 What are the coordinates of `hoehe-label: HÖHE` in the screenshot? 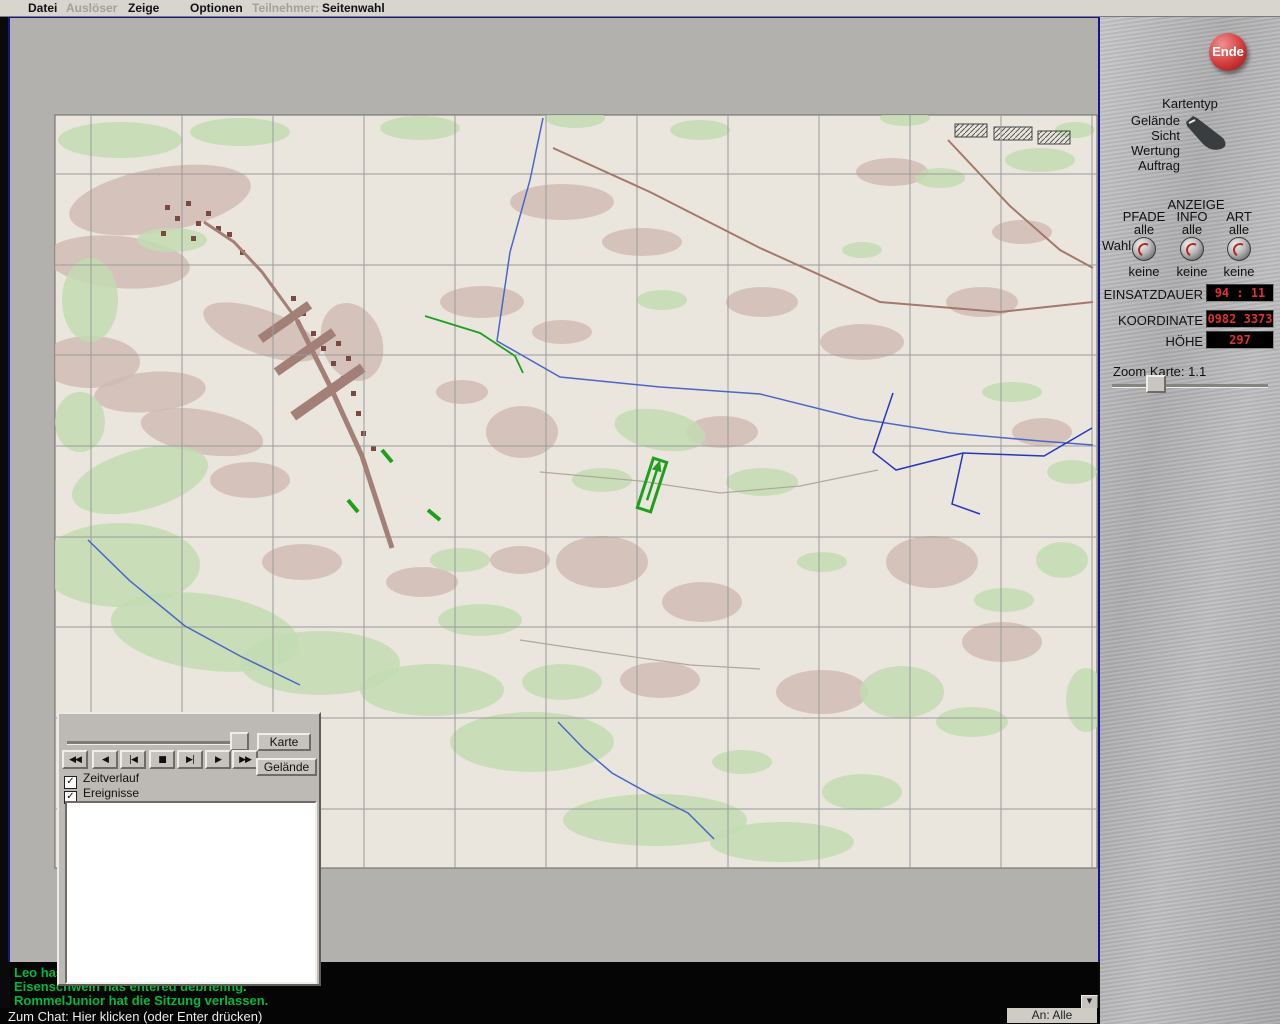 It's located at (1184, 341).